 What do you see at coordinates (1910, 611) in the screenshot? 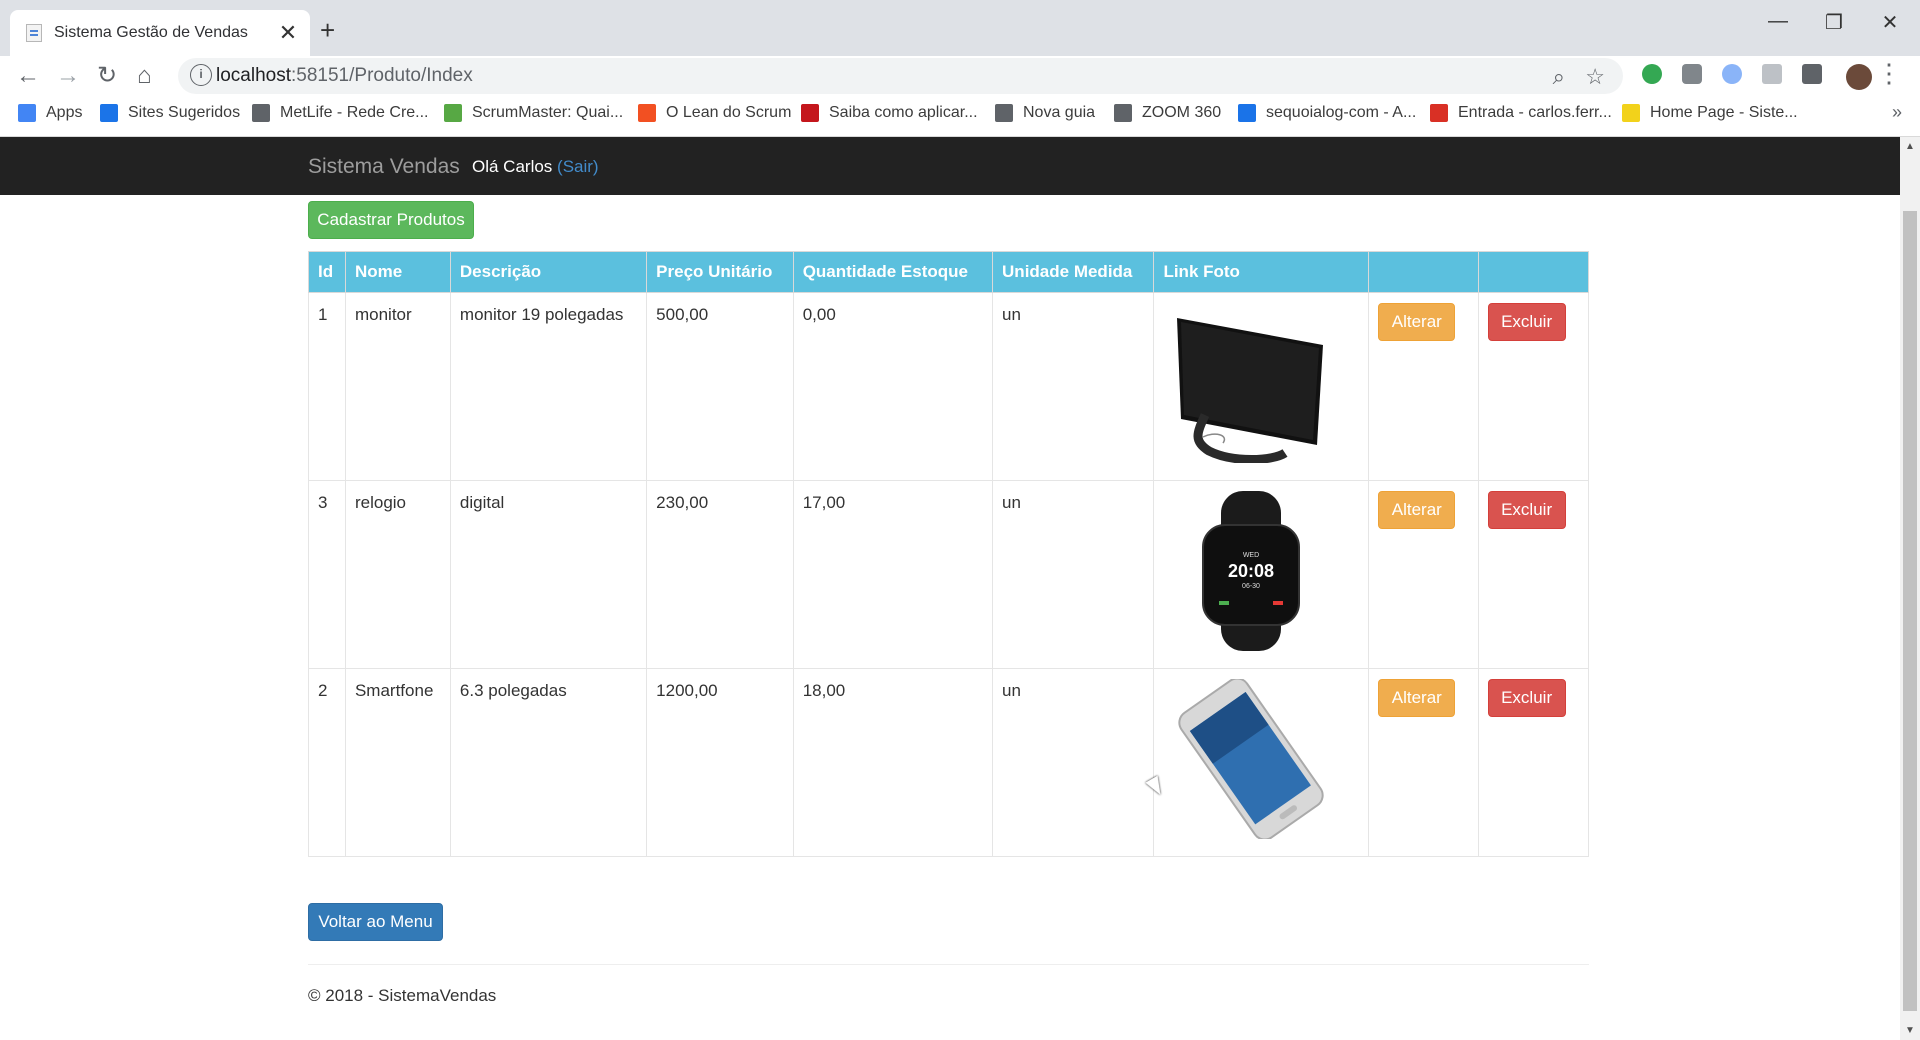
I see `scrollbar-thumb` at bounding box center [1910, 611].